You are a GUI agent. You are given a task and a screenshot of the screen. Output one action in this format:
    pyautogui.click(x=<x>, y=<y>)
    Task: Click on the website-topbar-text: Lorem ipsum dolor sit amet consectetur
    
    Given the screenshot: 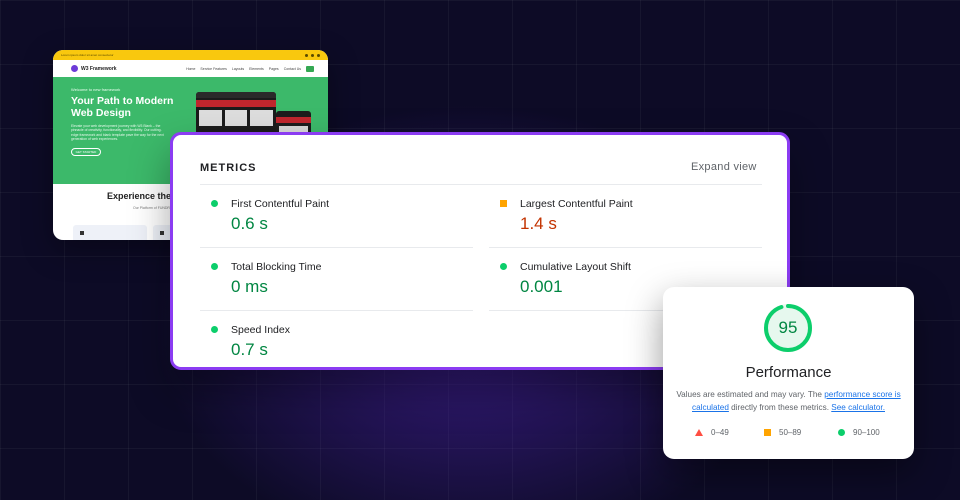 What is the action you would take?
    pyautogui.click(x=87, y=55)
    